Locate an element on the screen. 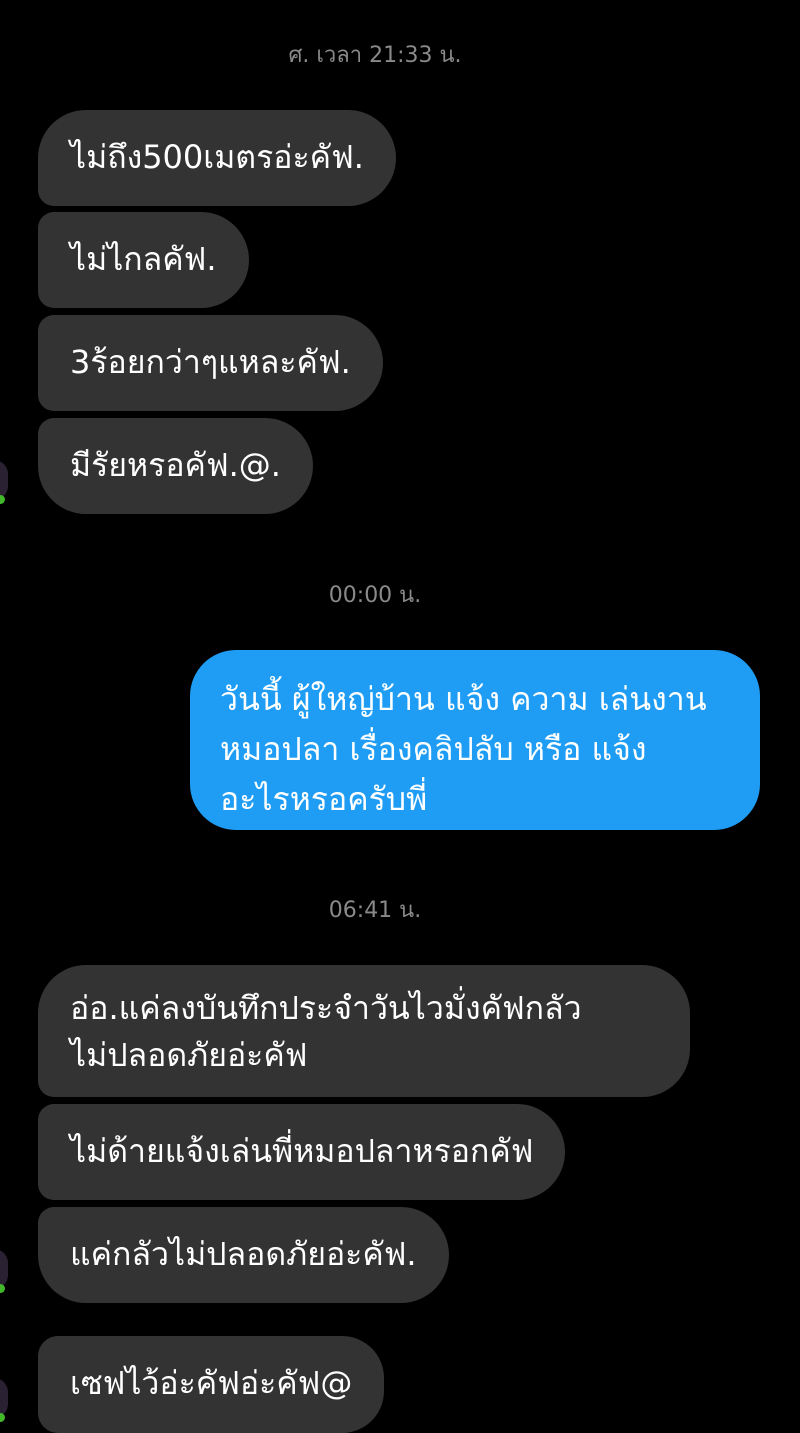  message-bubble-incoming: มีรัยหรอคัฟ.@. is located at coordinates (175, 466).